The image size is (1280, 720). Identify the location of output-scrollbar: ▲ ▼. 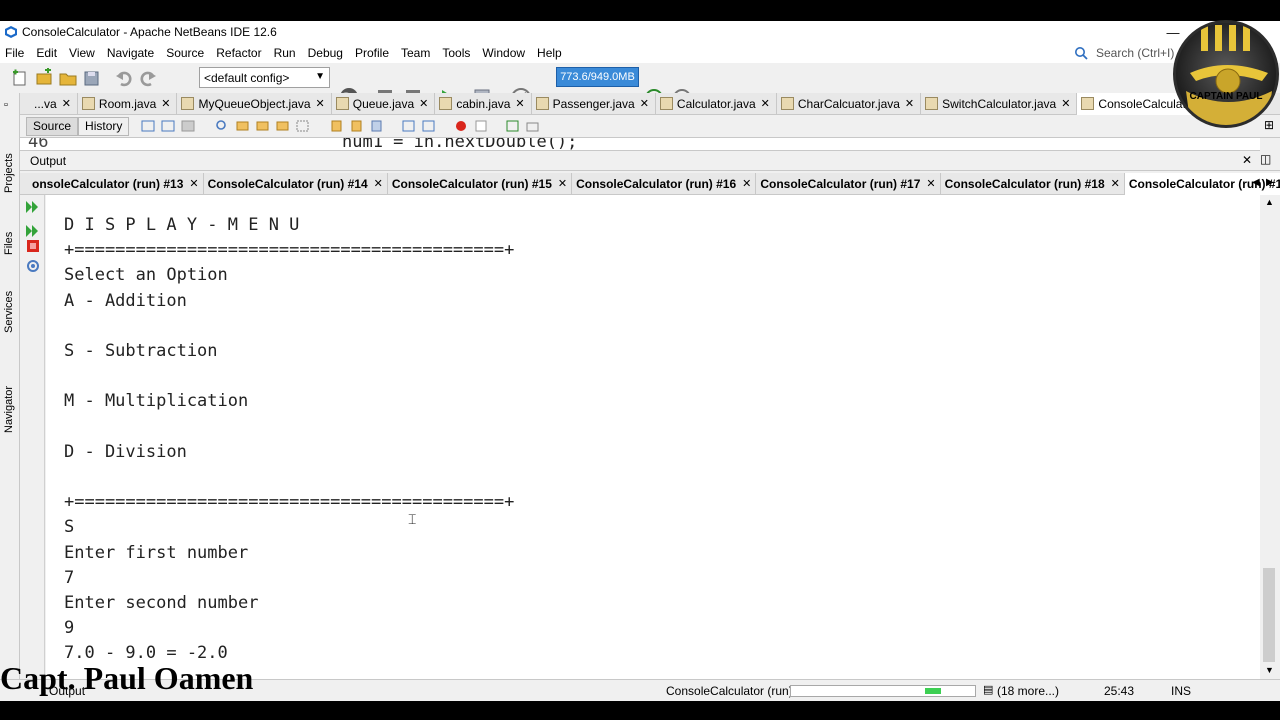
(1269, 437).